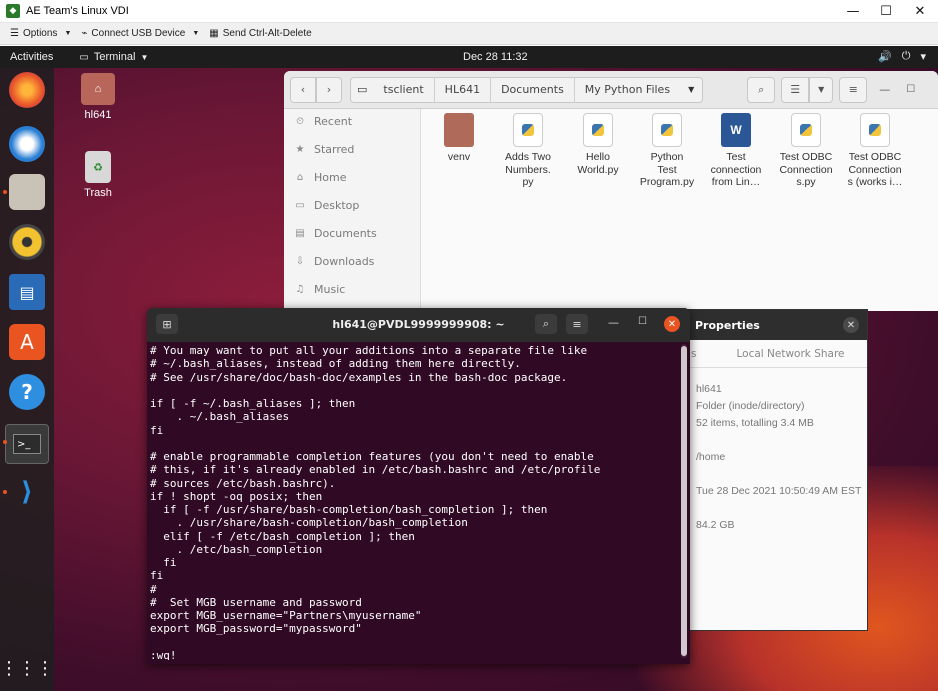 The width and height of the screenshot is (938, 691). I want to click on breadcrumb-tsclient: tsclient, so click(404, 89).